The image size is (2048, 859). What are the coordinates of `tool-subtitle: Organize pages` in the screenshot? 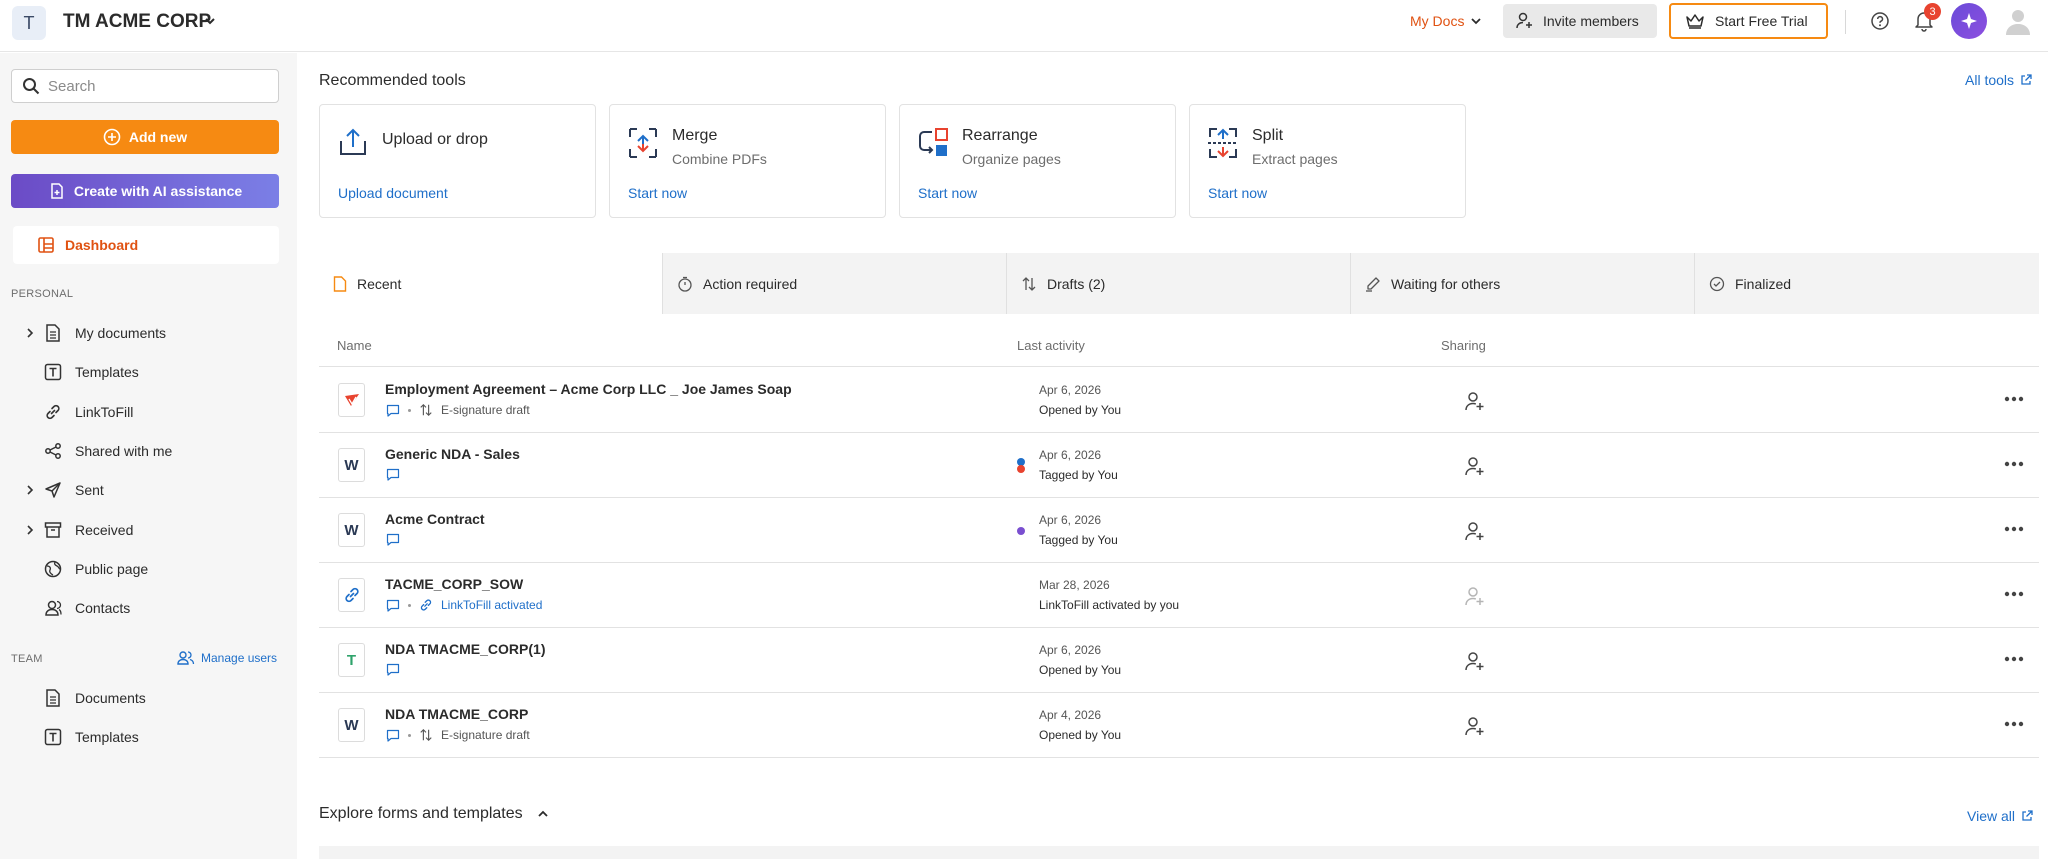 It's located at (1011, 159).